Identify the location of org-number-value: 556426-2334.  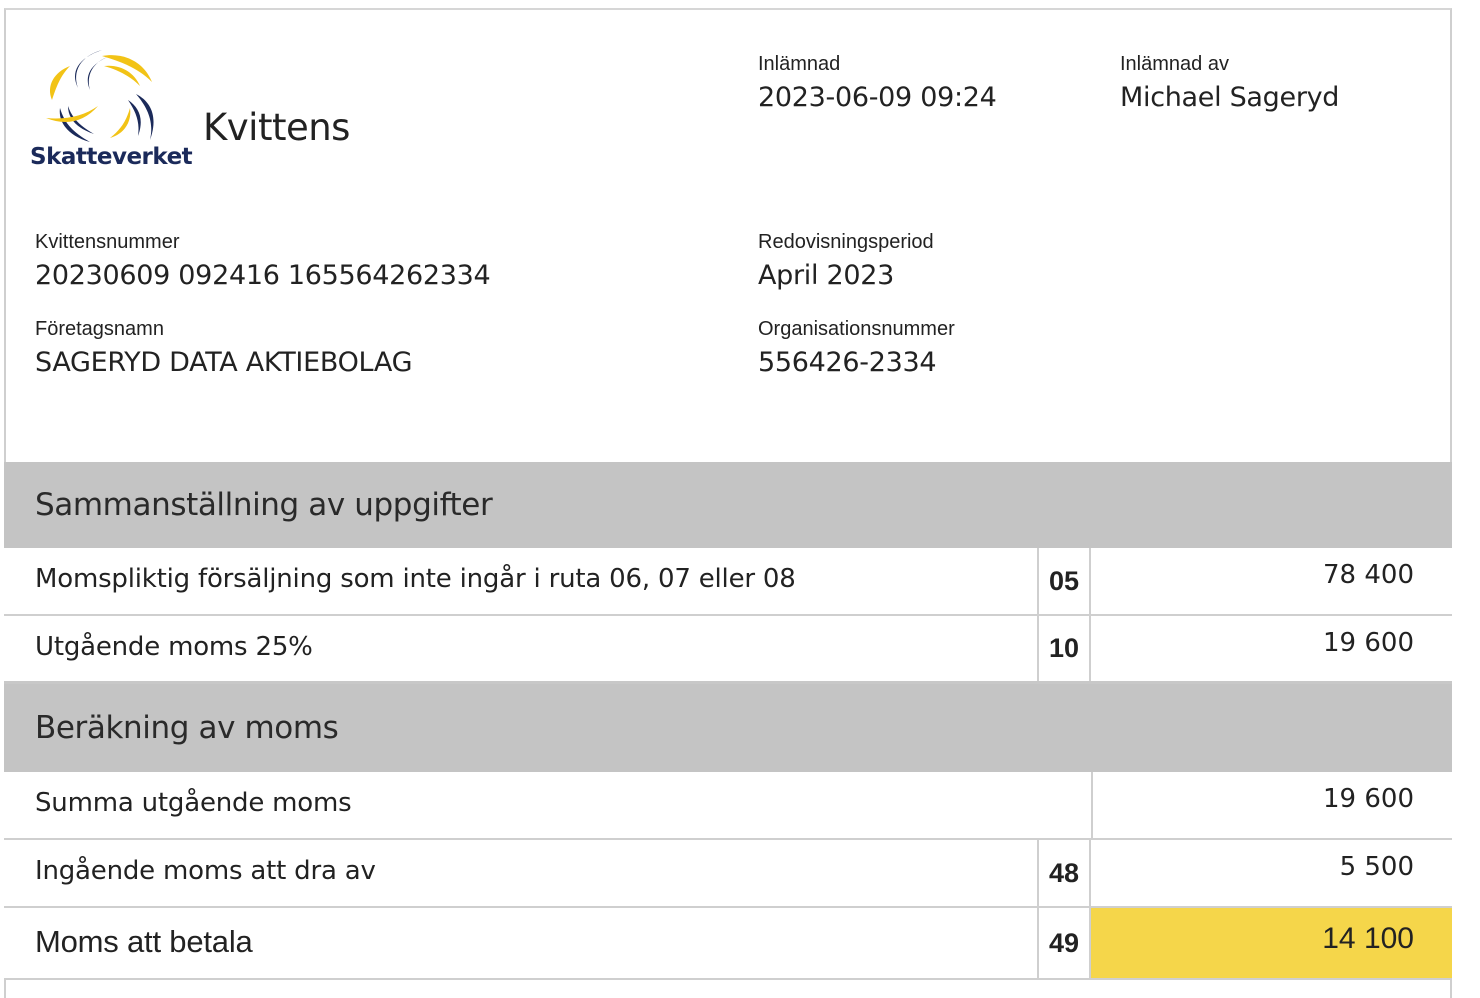
(847, 362).